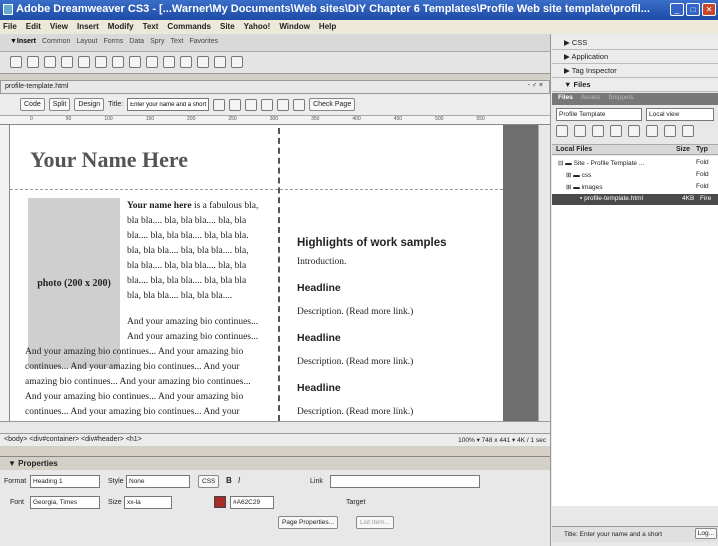 The width and height of the screenshot is (718, 546). What do you see at coordinates (157, 44) in the screenshot?
I see `insert-tab-spry: Spry` at bounding box center [157, 44].